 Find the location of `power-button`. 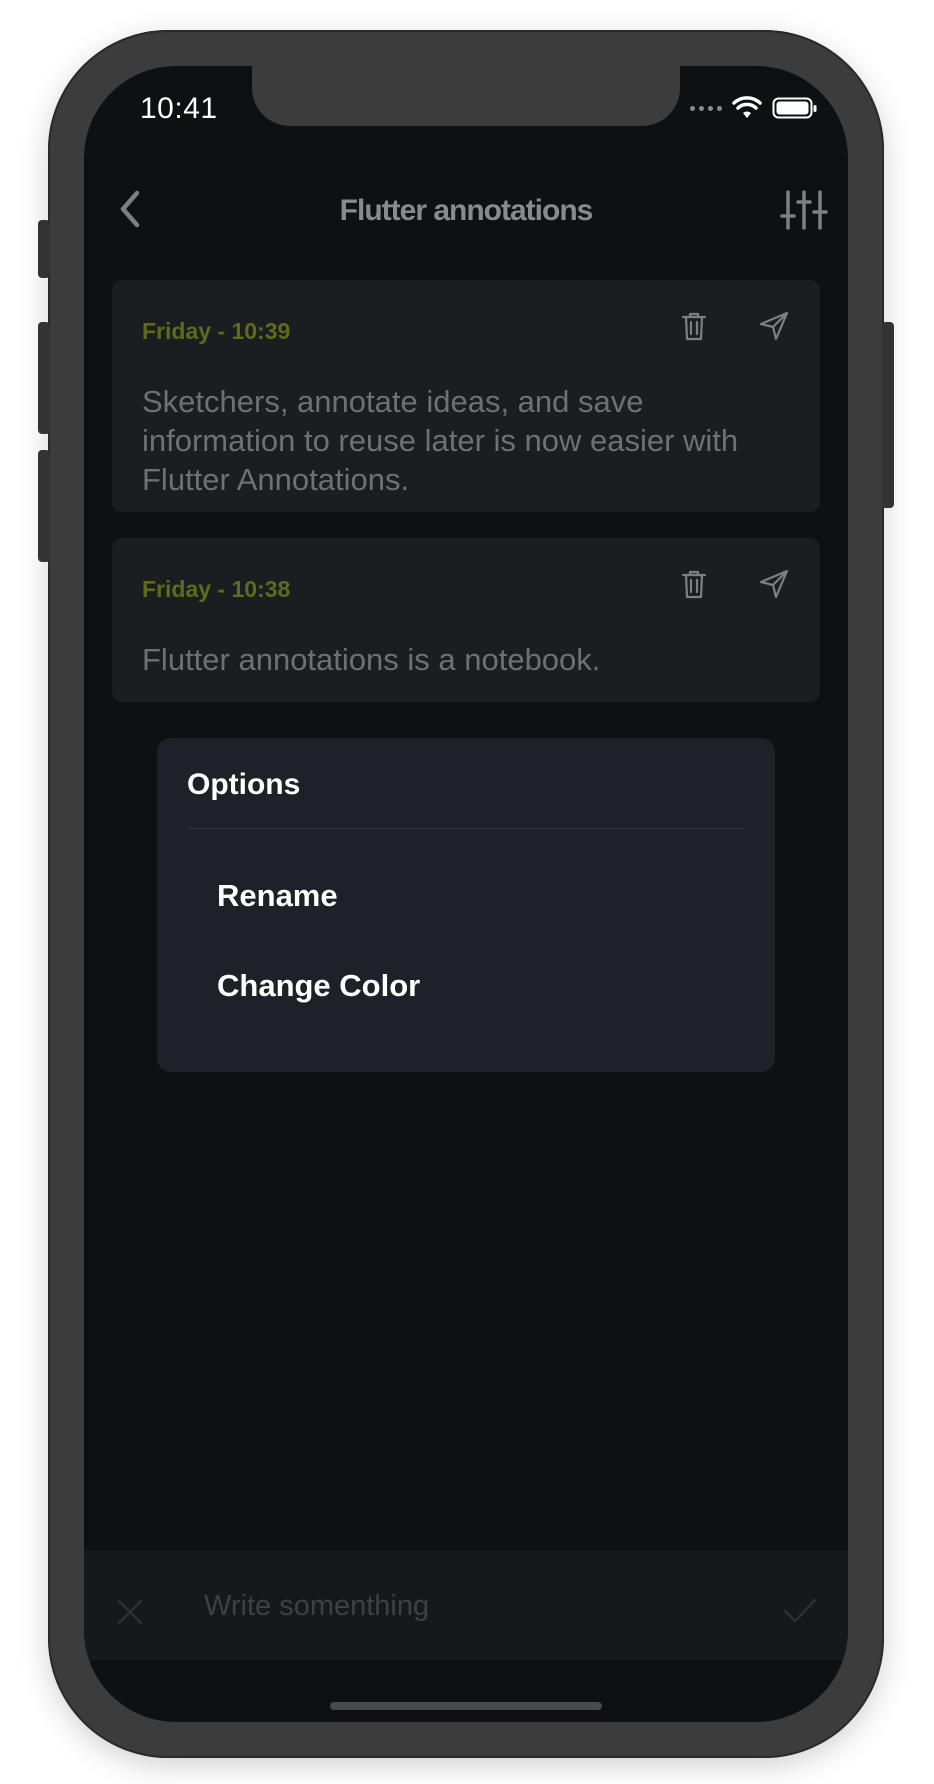

power-button is located at coordinates (888, 415).